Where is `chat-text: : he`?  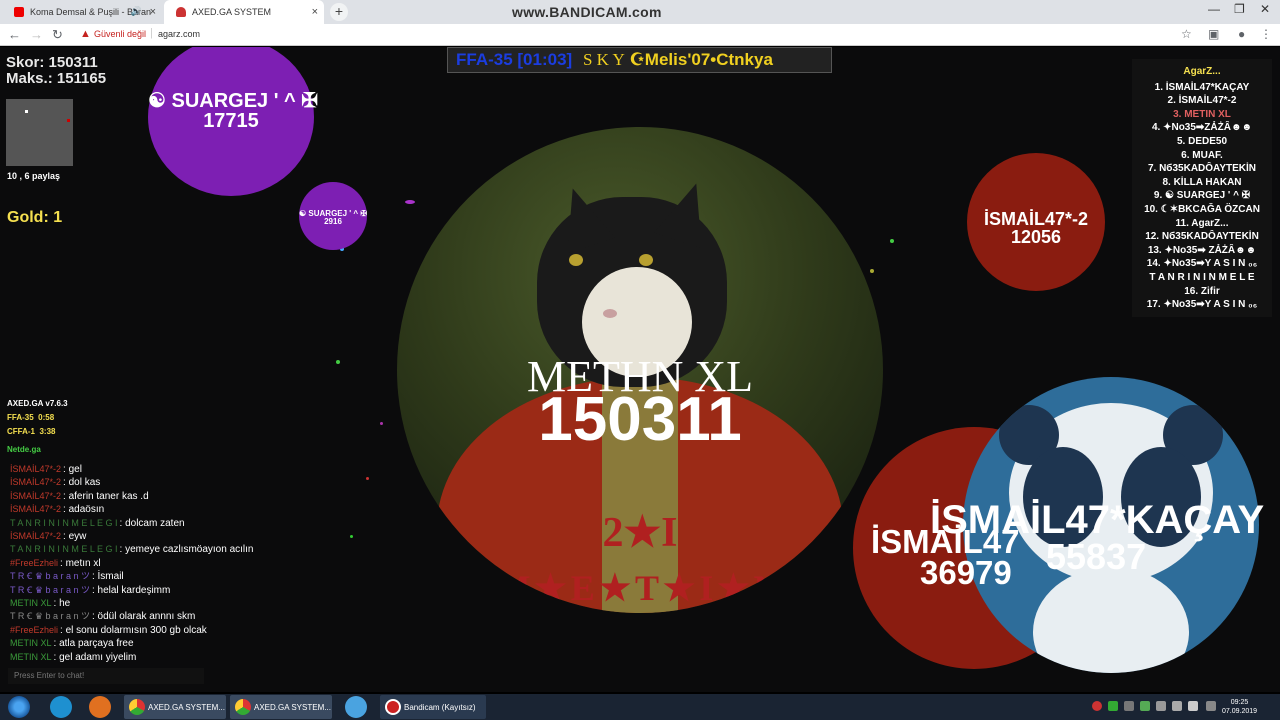
chat-text: : he is located at coordinates (62, 604).